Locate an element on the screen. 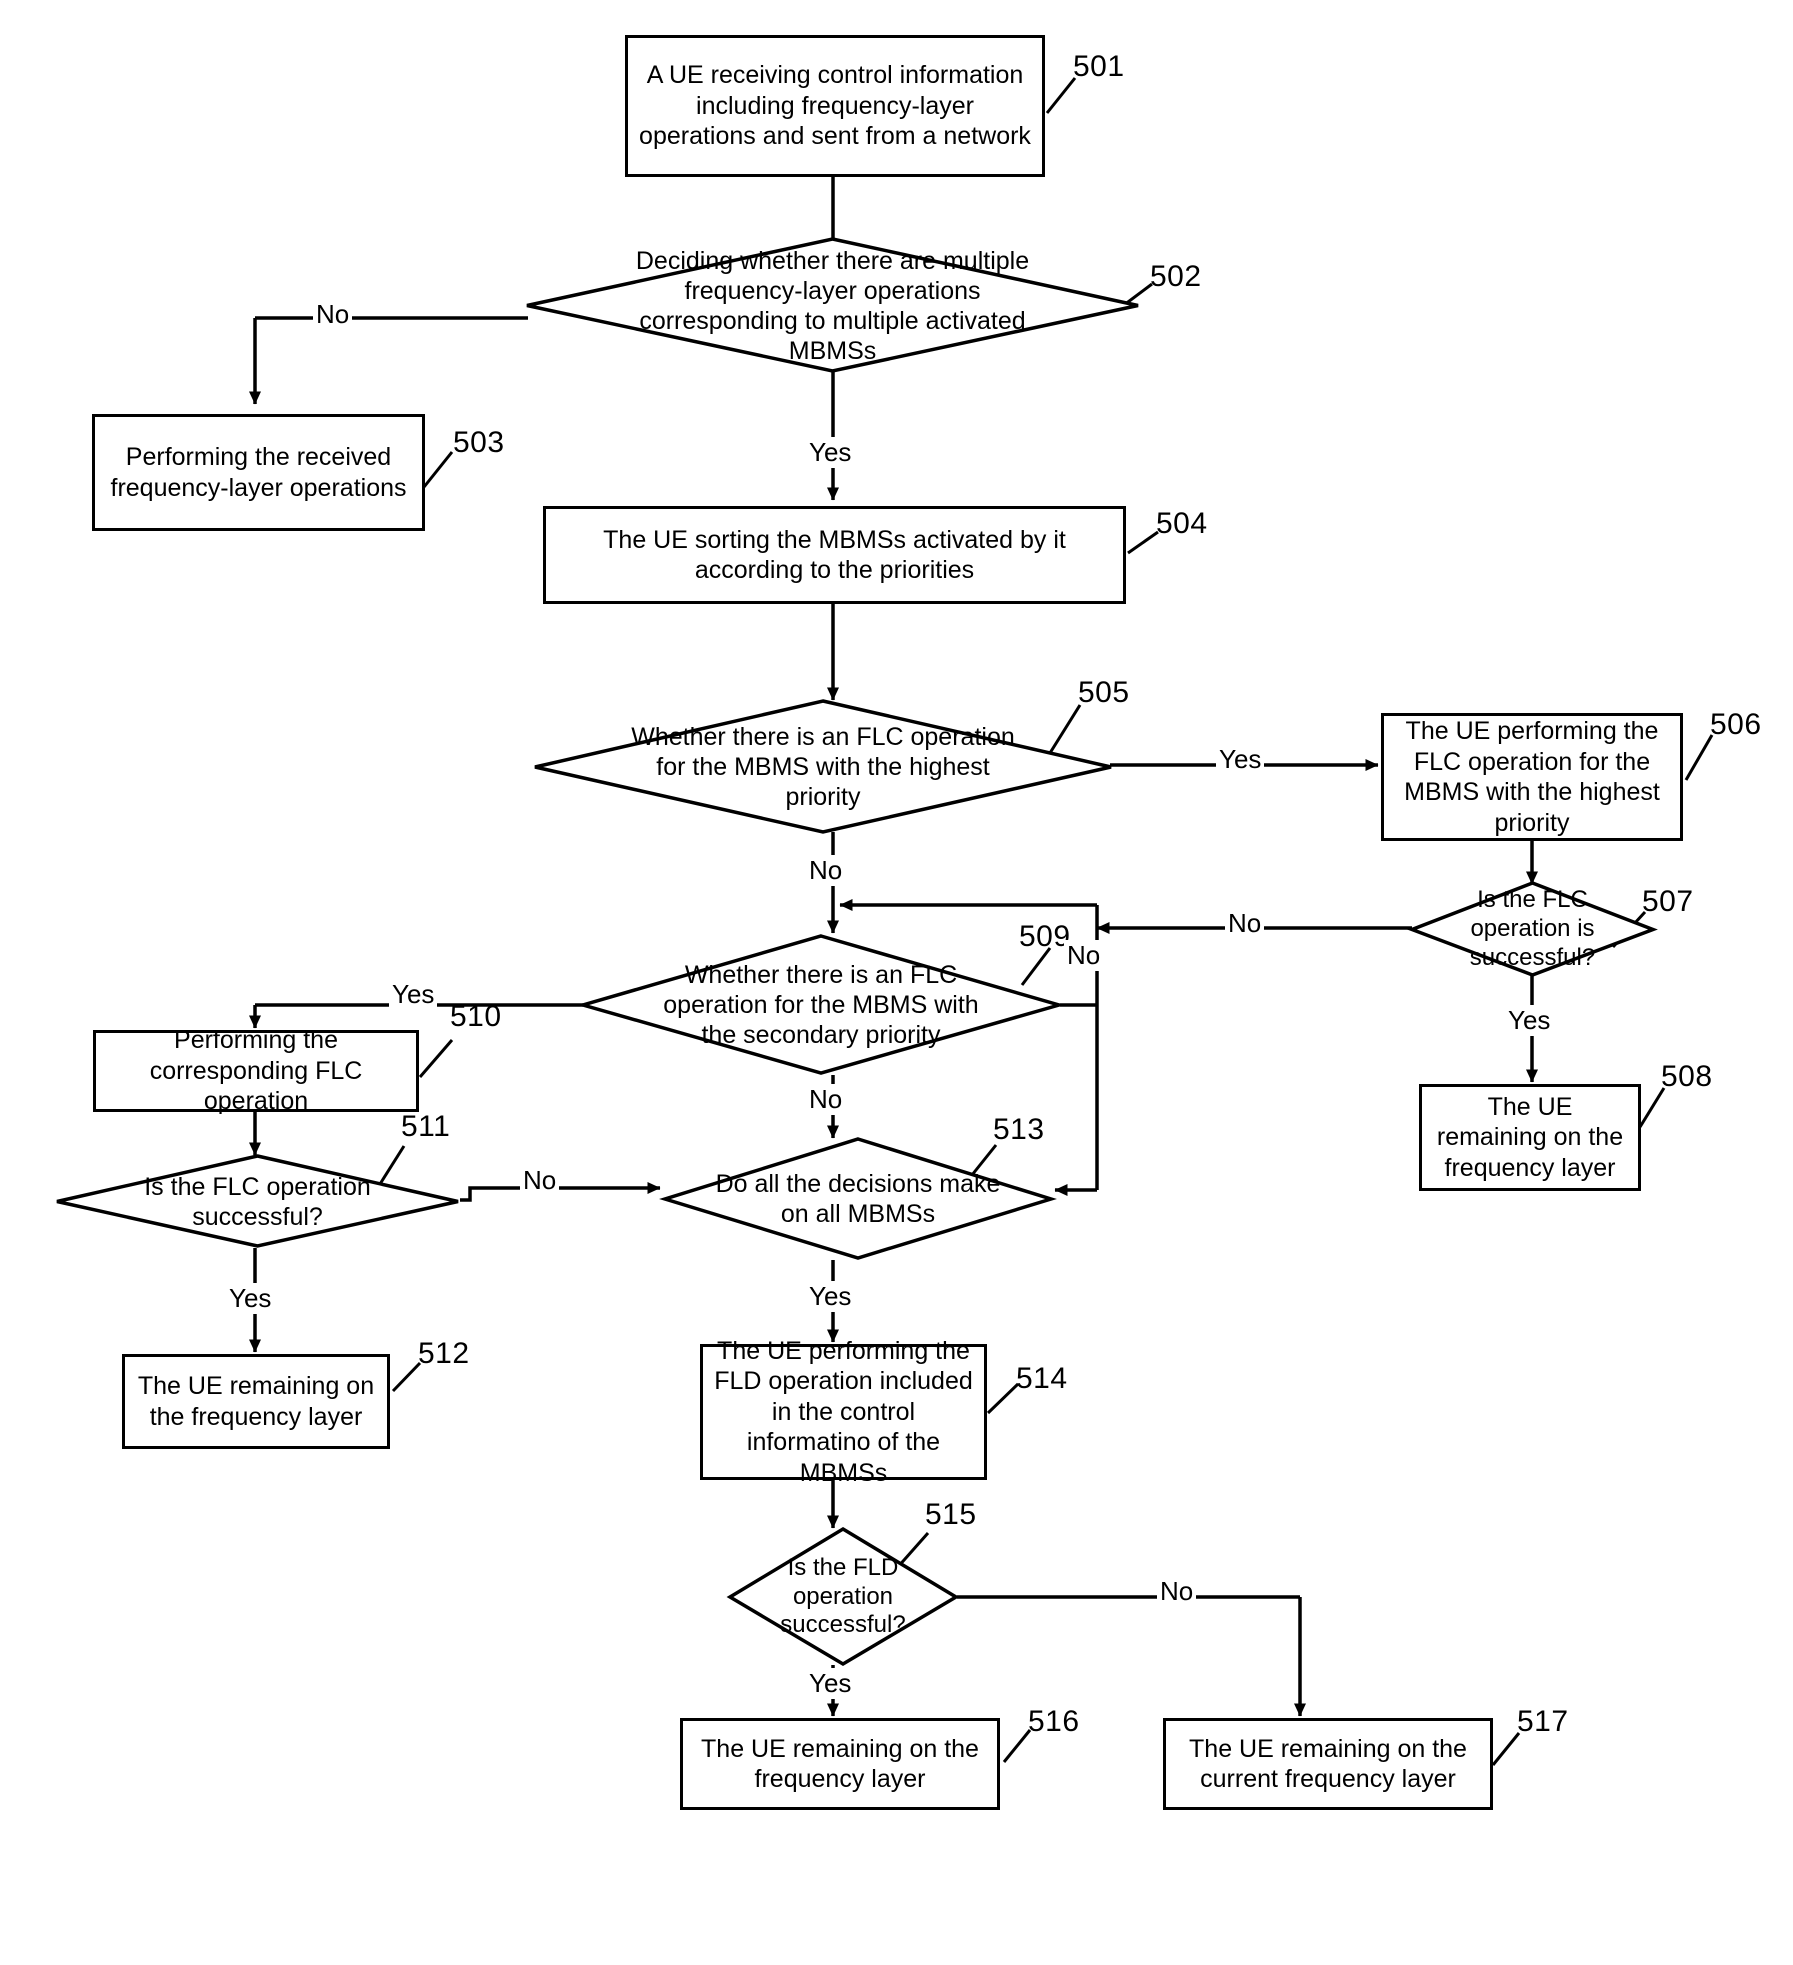 Image resolution: width=1793 pixels, height=1965 pixels. ref-510: 510 is located at coordinates (476, 1016).